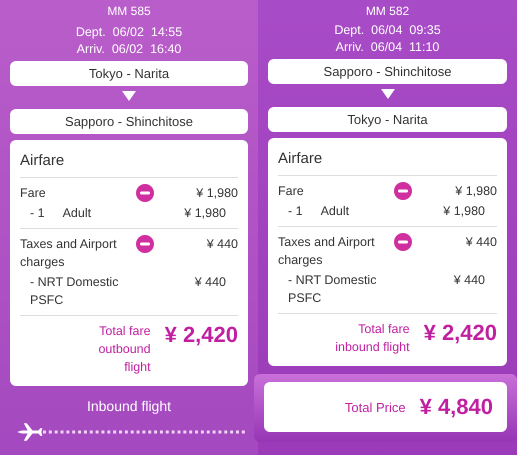 The width and height of the screenshot is (517, 455). Describe the element at coordinates (30, 432) in the screenshot. I see `airplane-icon` at that location.